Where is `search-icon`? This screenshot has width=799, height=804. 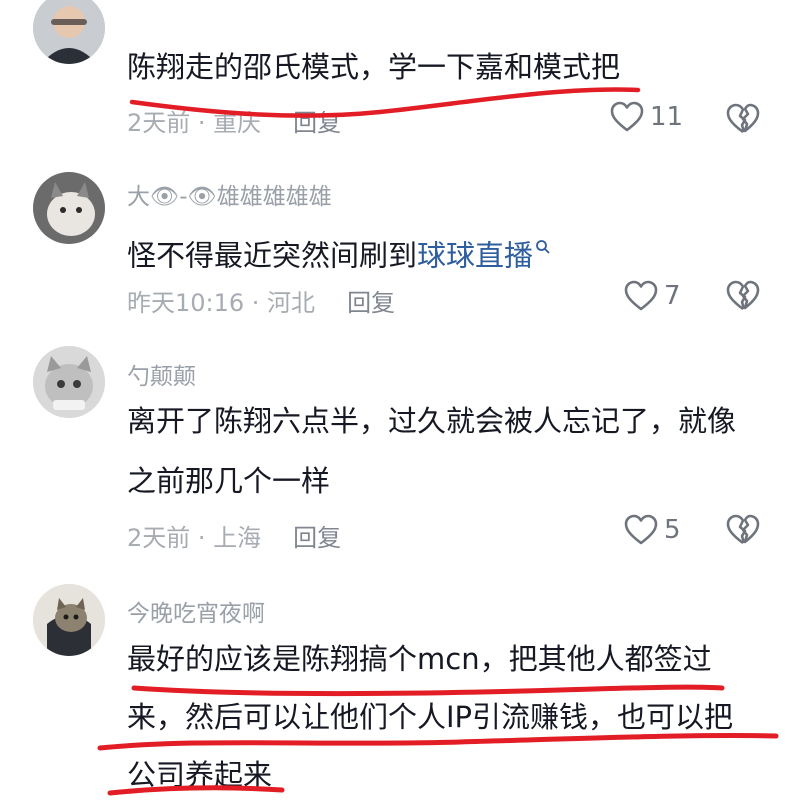 search-icon is located at coordinates (543, 245).